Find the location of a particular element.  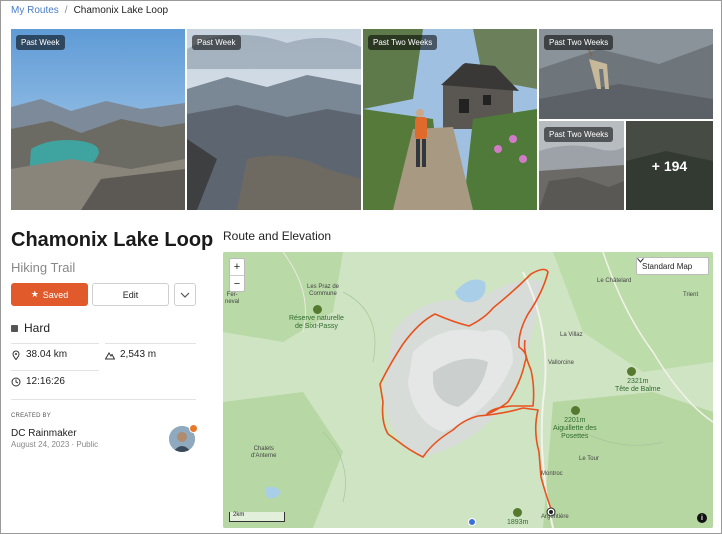

map-label-chatelard: Le Châtelard is located at coordinates (614, 281).